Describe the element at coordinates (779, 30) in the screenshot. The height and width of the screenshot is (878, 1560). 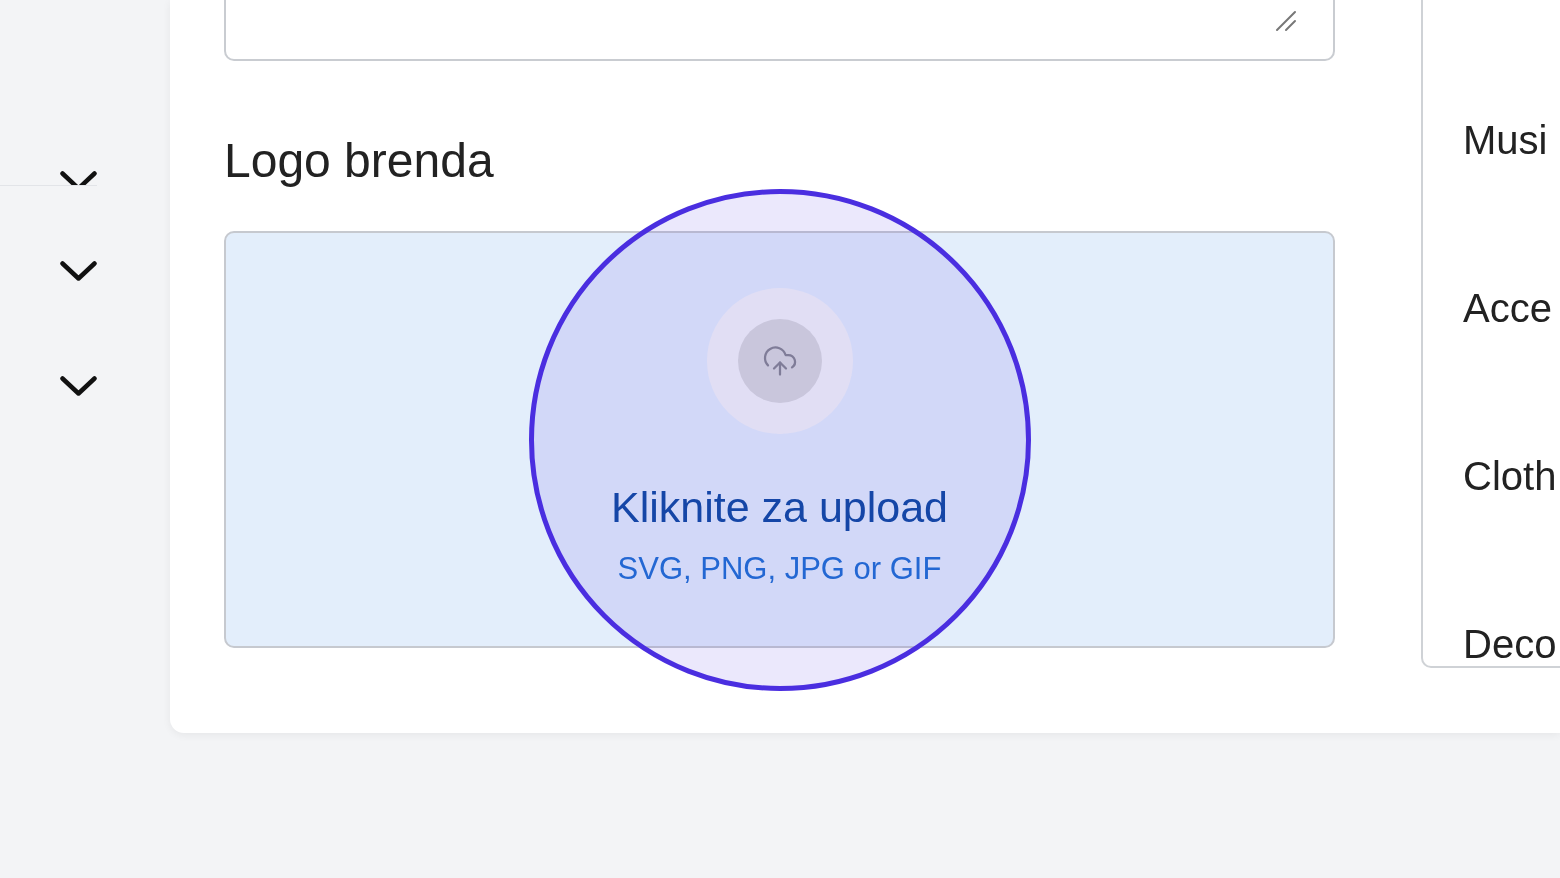
I see `text-area-field` at that location.